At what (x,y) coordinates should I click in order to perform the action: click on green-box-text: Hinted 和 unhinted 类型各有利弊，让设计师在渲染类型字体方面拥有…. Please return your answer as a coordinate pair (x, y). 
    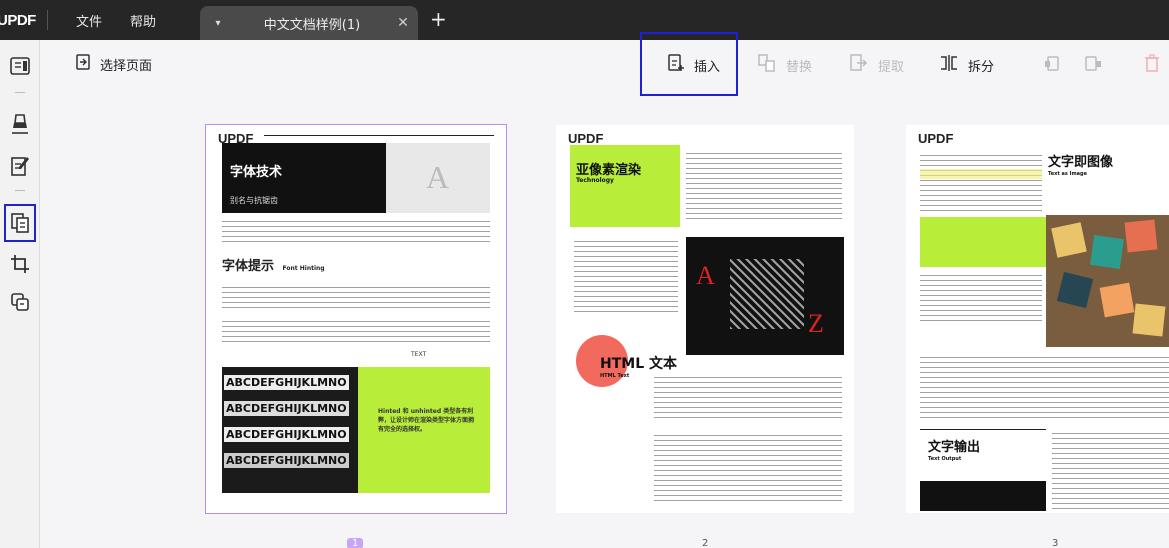
    Looking at the image, I should click on (426, 420).